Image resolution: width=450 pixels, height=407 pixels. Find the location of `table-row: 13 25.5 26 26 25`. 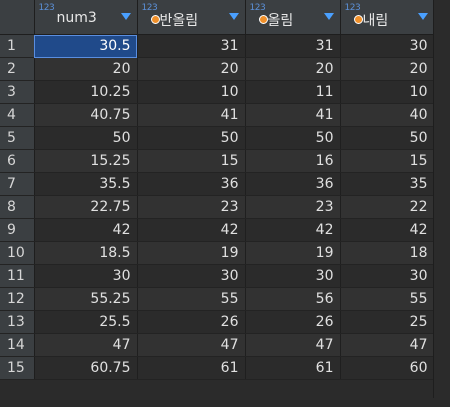

table-row: 13 25.5 26 26 25 is located at coordinates (217, 322).